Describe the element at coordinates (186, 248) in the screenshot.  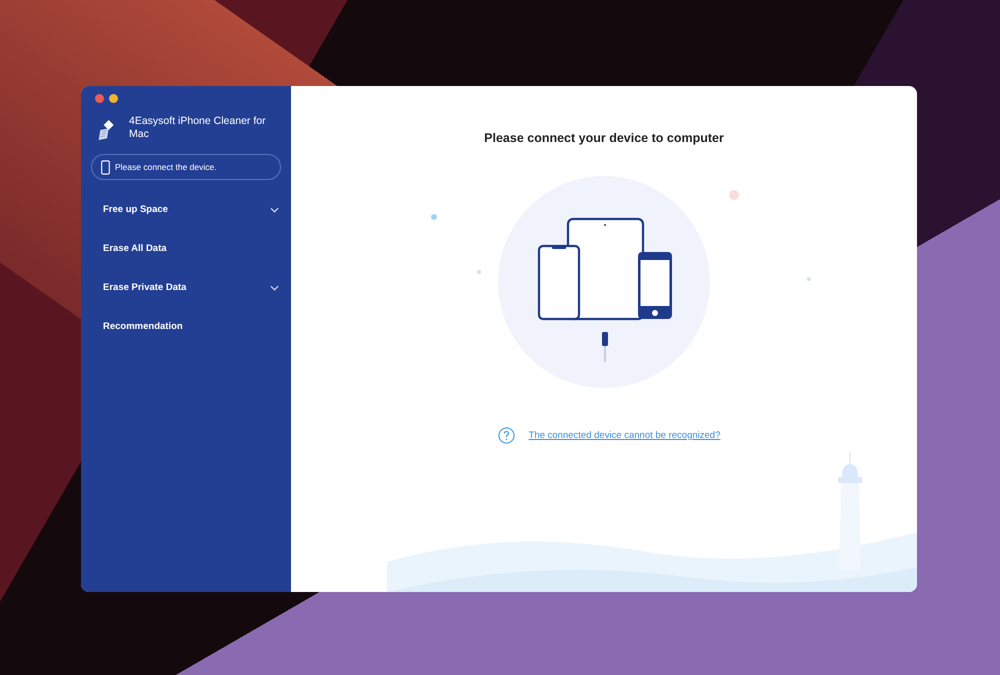
I see `sidebar-item: Erase All Data` at that location.